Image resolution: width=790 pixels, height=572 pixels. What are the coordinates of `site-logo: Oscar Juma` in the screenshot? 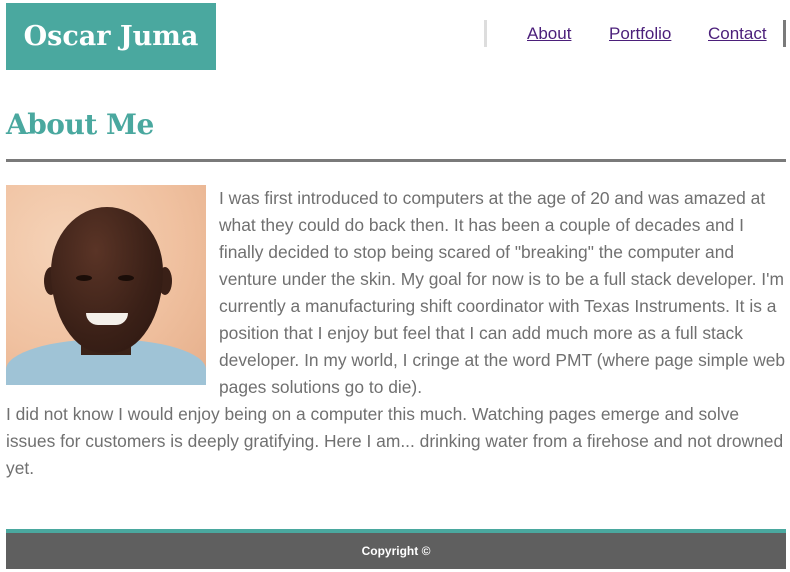 It's located at (111, 36).